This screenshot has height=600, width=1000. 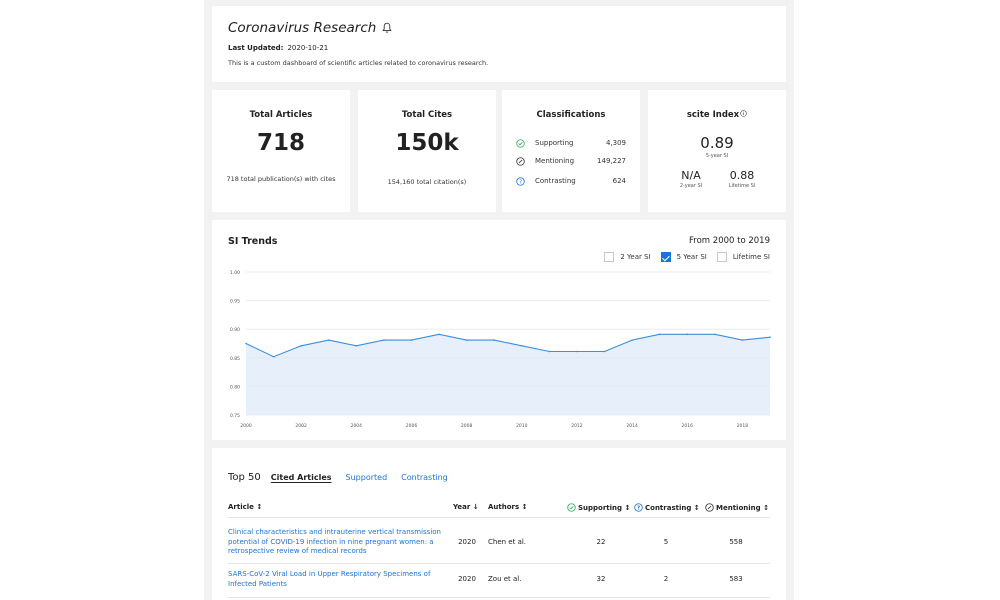 What do you see at coordinates (507, 507) in the screenshot?
I see `header-authors: Authors ↕` at bounding box center [507, 507].